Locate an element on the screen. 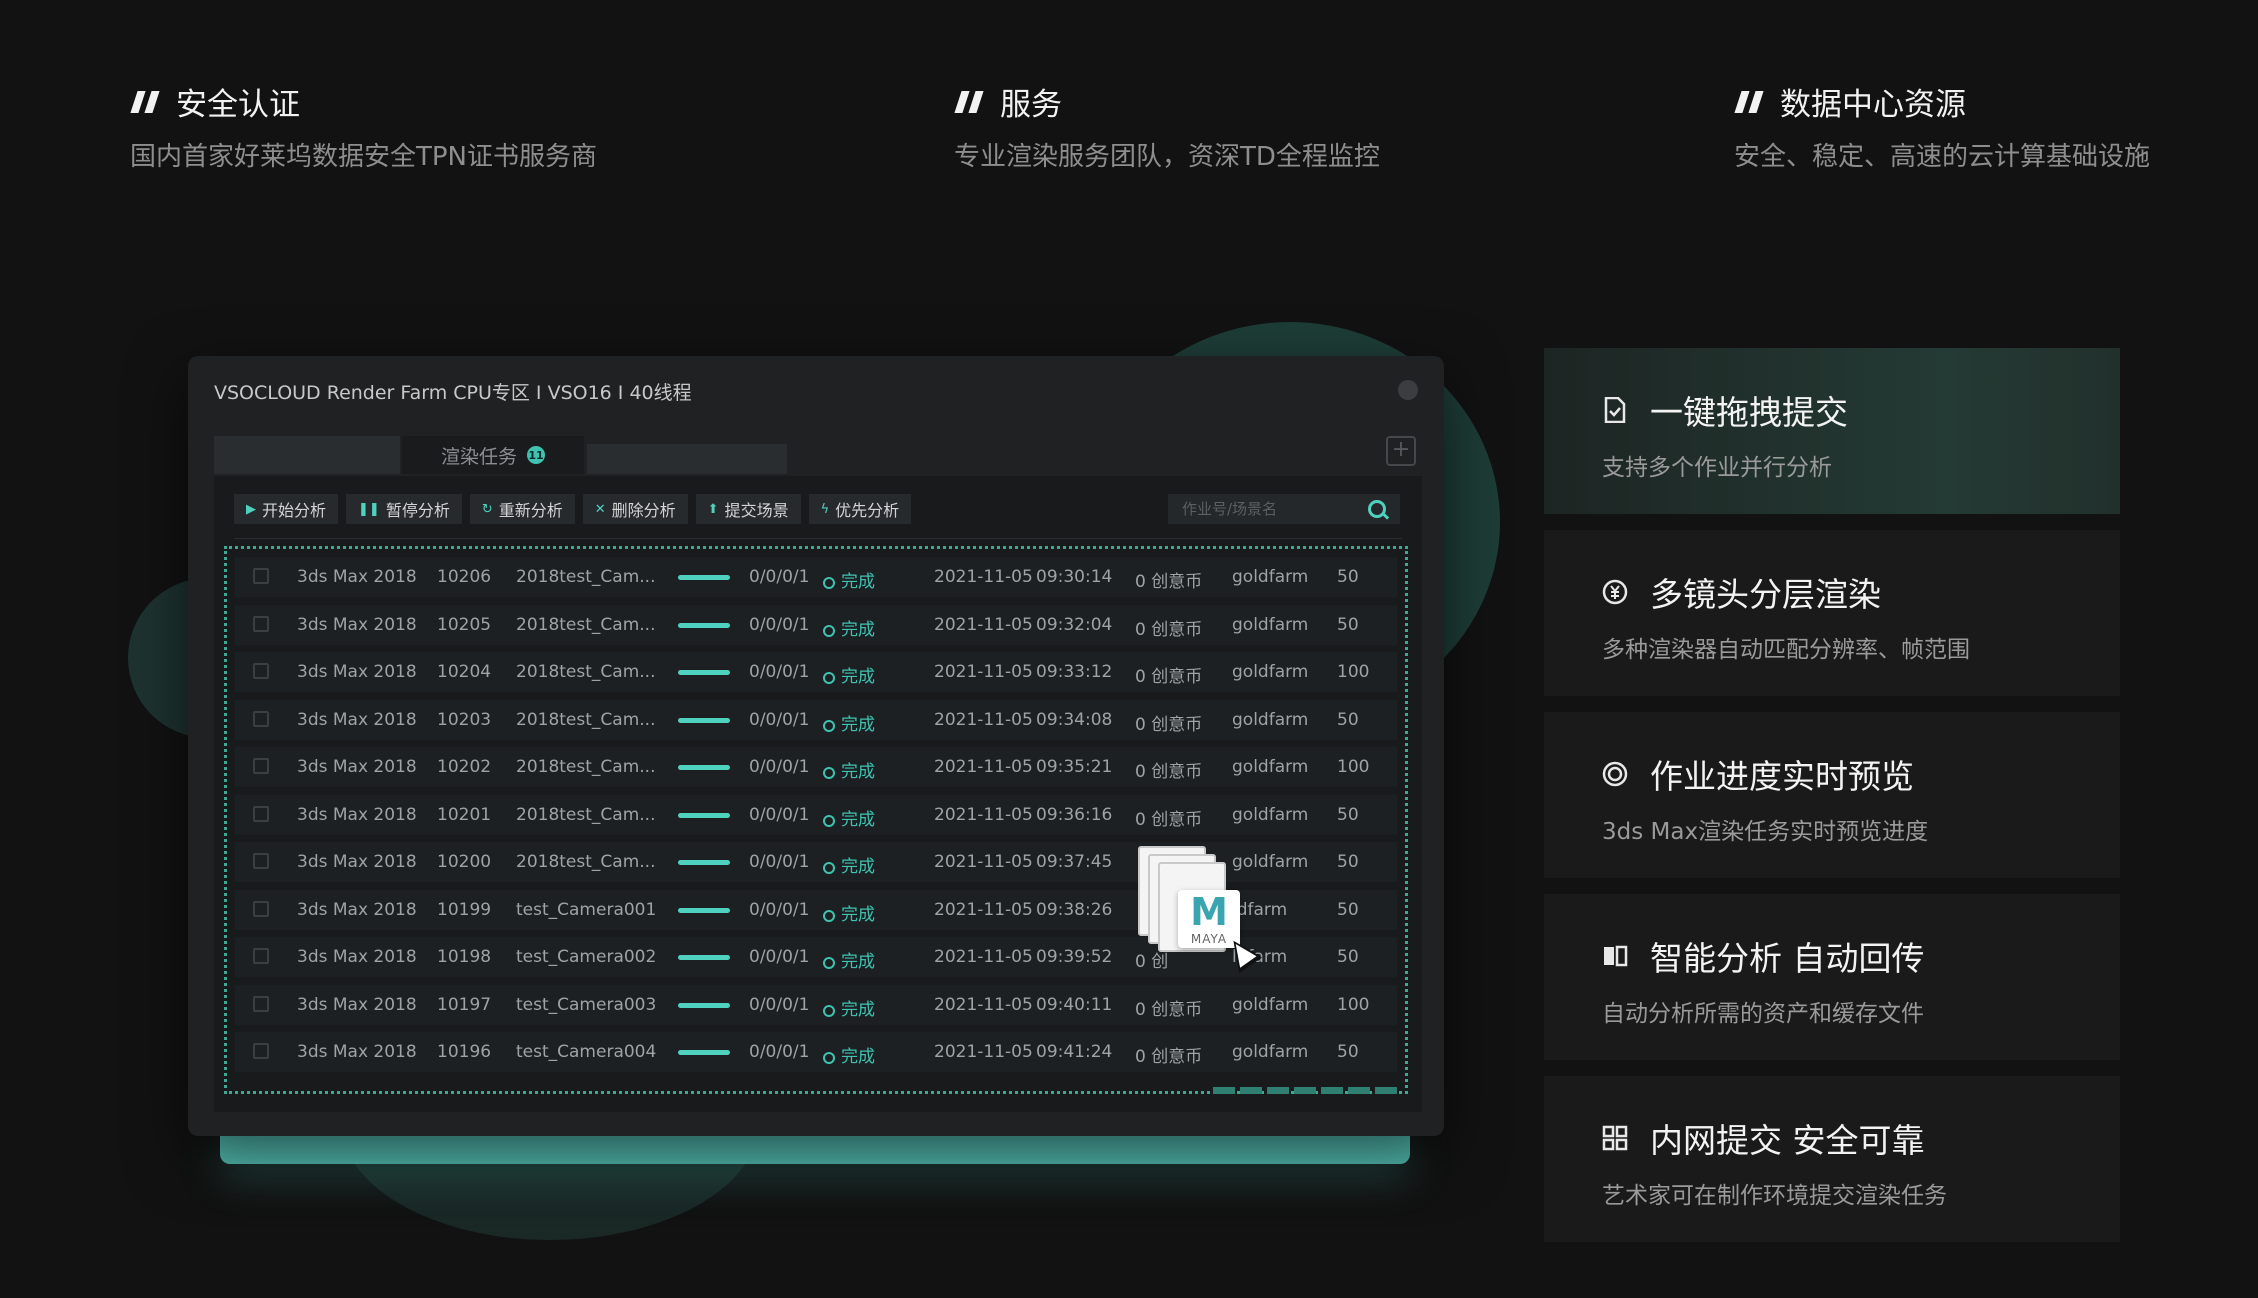 This screenshot has width=2258, height=1298. search-input is located at coordinates (1266, 509).